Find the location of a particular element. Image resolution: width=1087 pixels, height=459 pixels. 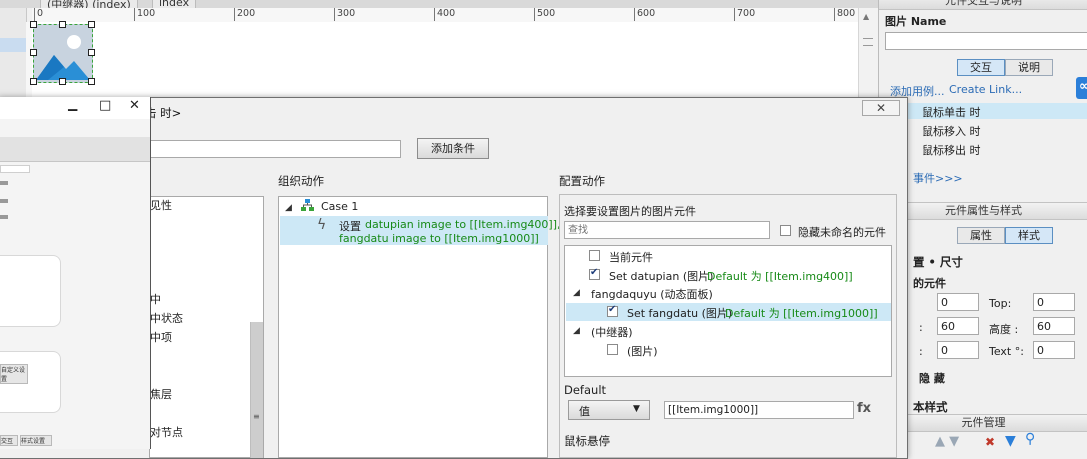

value-type-select: 值 ▼ is located at coordinates (609, 410).